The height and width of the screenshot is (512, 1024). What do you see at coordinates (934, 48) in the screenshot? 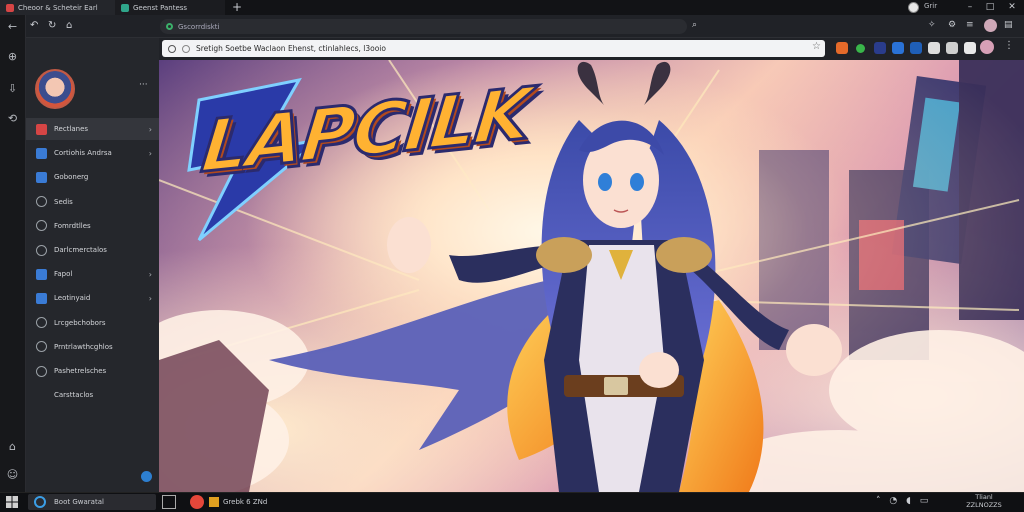
I see `extension-ghost-icon` at bounding box center [934, 48].